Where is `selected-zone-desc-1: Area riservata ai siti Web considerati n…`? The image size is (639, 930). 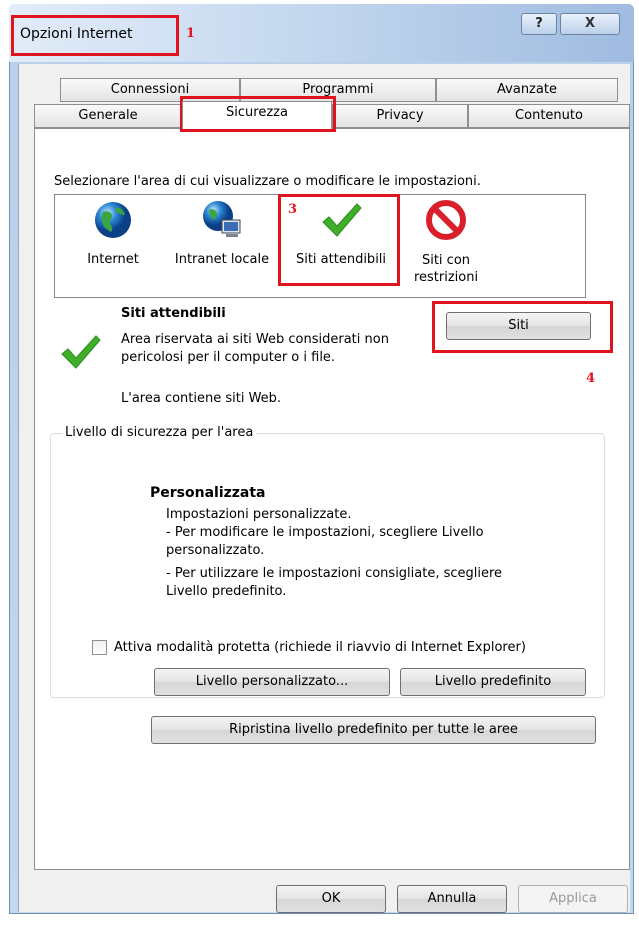
selected-zone-desc-1: Area riservata ai siti Web considerati n… is located at coordinates (255, 339).